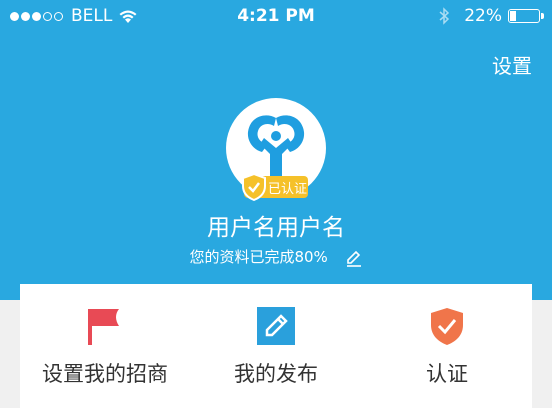  I want to click on edit-icon, so click(276, 326).